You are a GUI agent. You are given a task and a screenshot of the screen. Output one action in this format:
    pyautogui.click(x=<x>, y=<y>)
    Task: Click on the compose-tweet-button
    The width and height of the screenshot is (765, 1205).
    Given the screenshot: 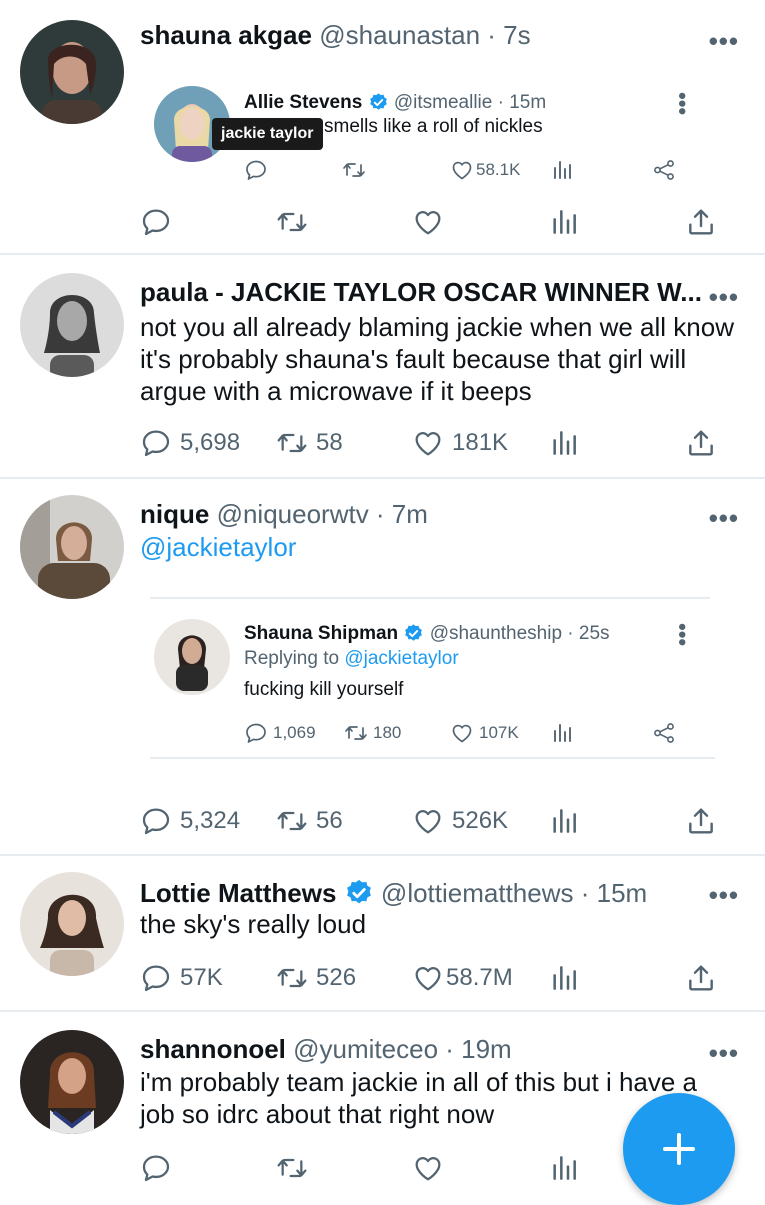 What is the action you would take?
    pyautogui.click(x=679, y=1149)
    